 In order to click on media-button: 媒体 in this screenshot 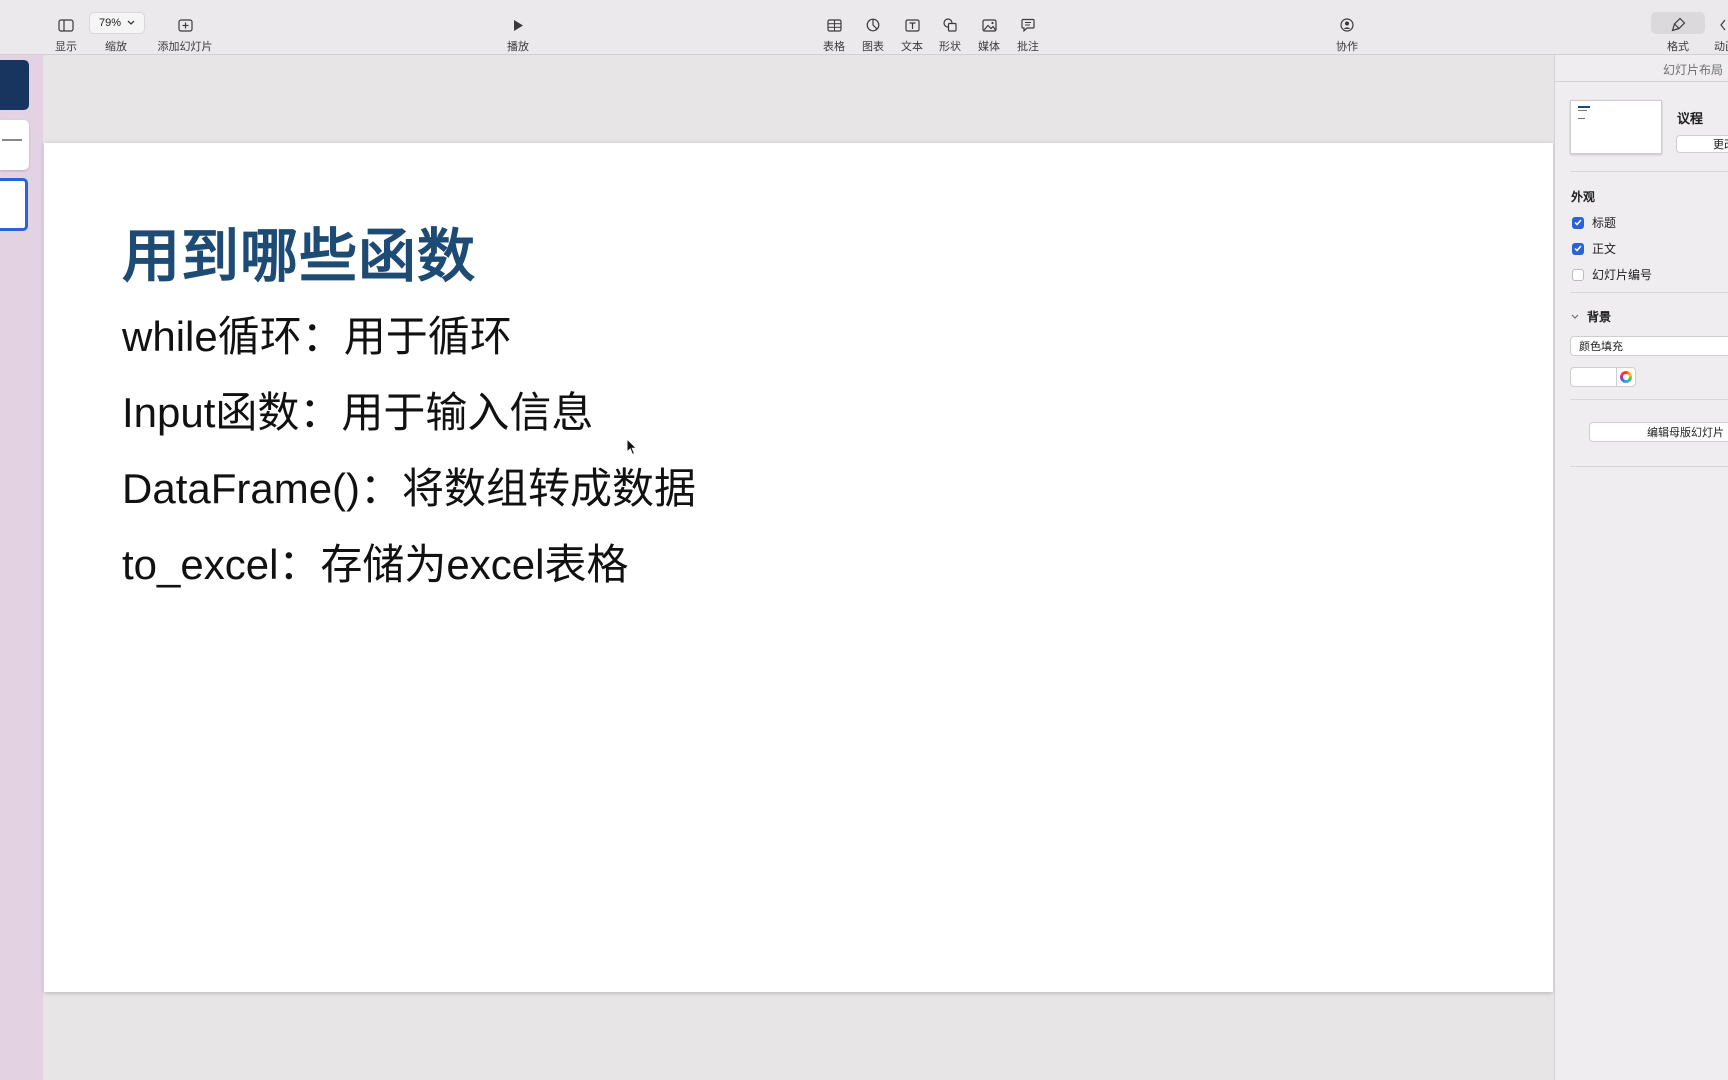, I will do `click(989, 27)`.